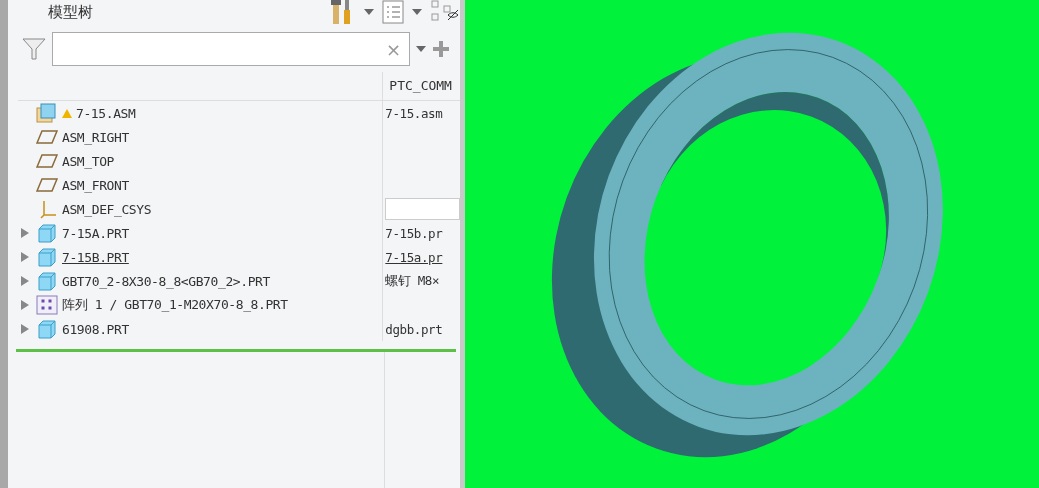  I want to click on tree-item-label: ASM_DEF_CSYS, so click(107, 209).